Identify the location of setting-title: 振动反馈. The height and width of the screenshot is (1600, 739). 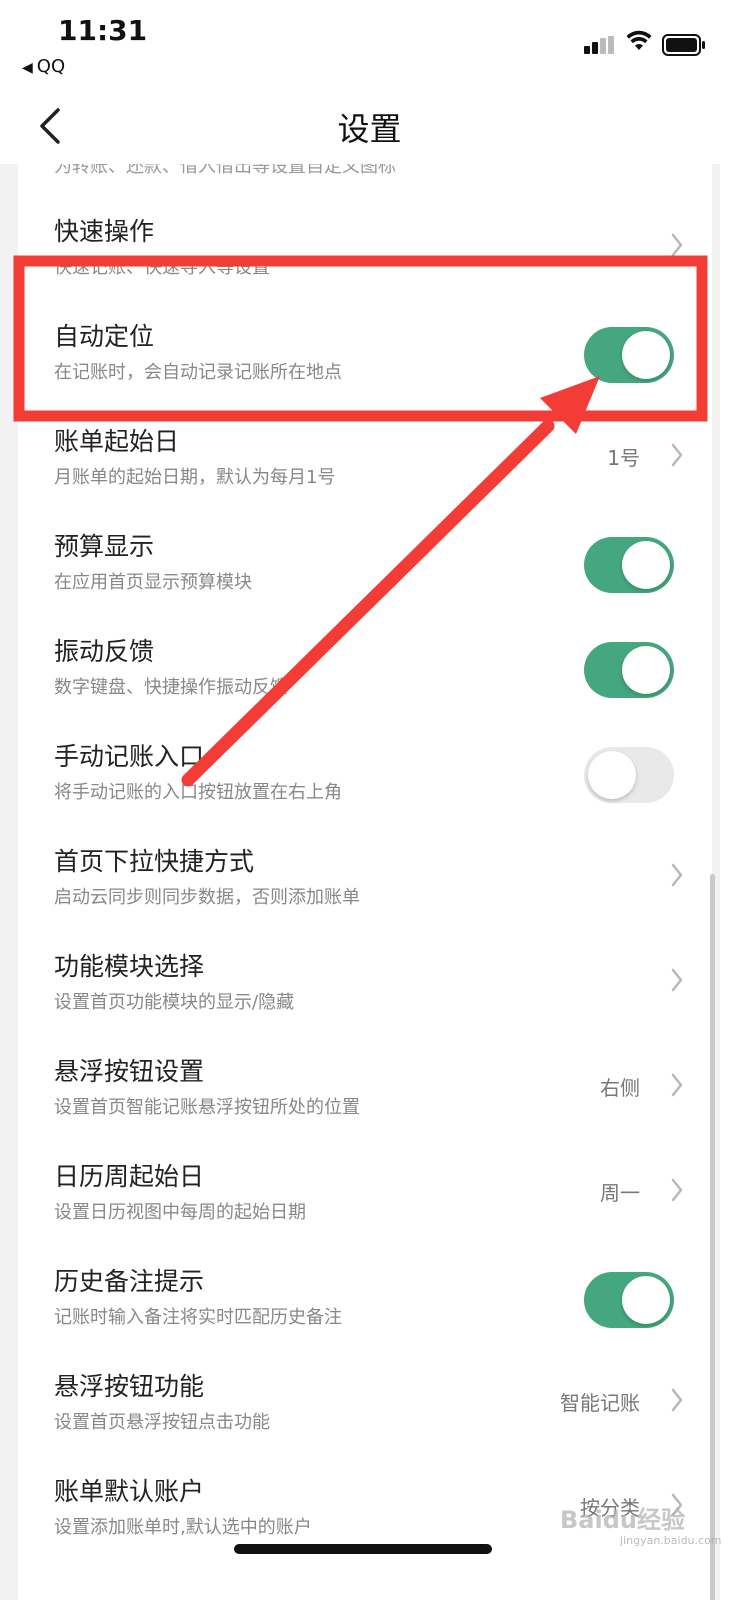
(104, 651).